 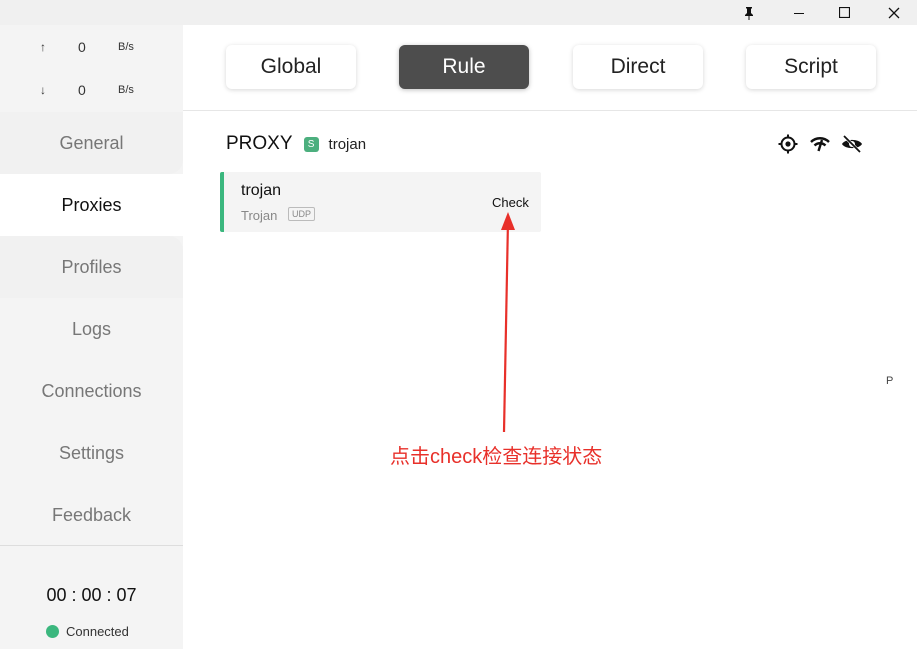 What do you see at coordinates (508, 322) in the screenshot?
I see `annotation-arrow-icon` at bounding box center [508, 322].